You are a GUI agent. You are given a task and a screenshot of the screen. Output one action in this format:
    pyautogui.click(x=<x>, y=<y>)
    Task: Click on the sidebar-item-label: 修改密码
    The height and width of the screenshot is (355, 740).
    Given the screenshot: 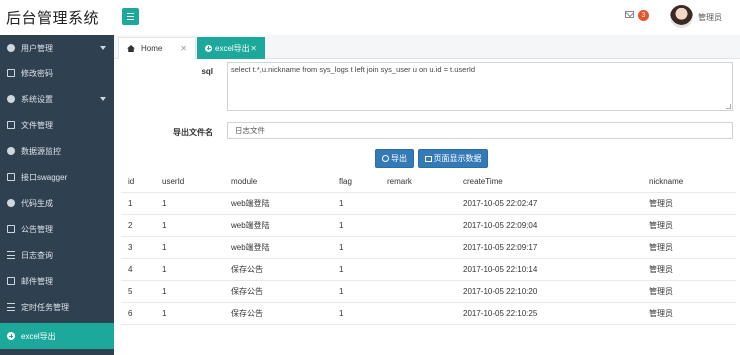 What is the action you would take?
    pyautogui.click(x=37, y=73)
    